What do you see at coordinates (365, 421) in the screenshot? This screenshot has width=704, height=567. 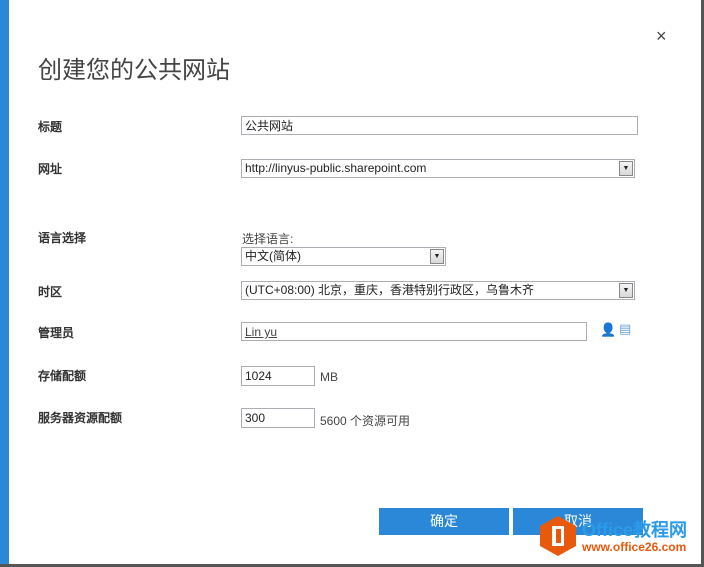 I see `resource-available: 5600 个资源可用` at bounding box center [365, 421].